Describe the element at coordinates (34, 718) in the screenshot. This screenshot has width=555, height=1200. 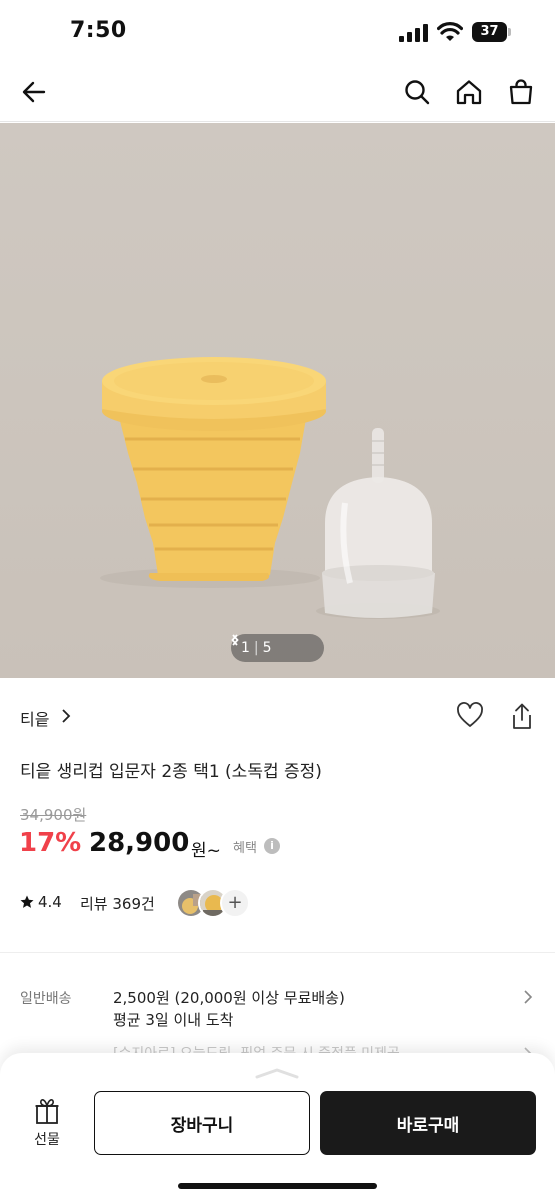
I see `brand-link: 티읕` at that location.